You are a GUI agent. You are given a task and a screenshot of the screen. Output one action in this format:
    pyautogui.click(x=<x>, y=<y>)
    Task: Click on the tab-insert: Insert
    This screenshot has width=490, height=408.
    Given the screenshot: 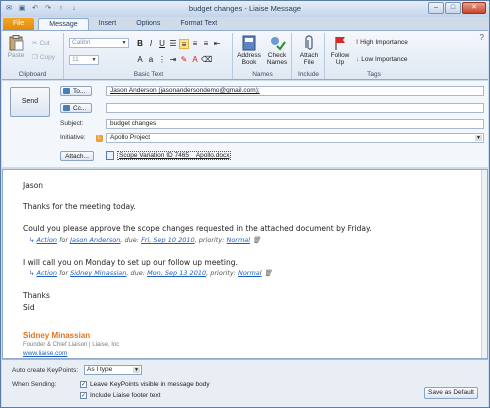 What is the action you would take?
    pyautogui.click(x=108, y=24)
    